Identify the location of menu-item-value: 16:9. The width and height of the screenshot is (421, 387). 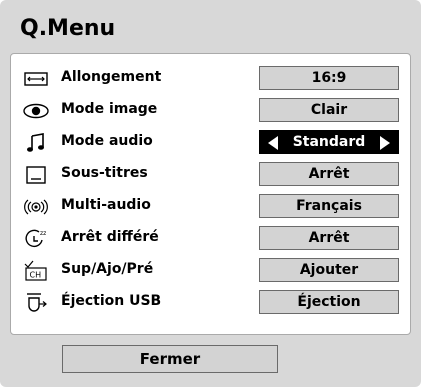
(329, 78).